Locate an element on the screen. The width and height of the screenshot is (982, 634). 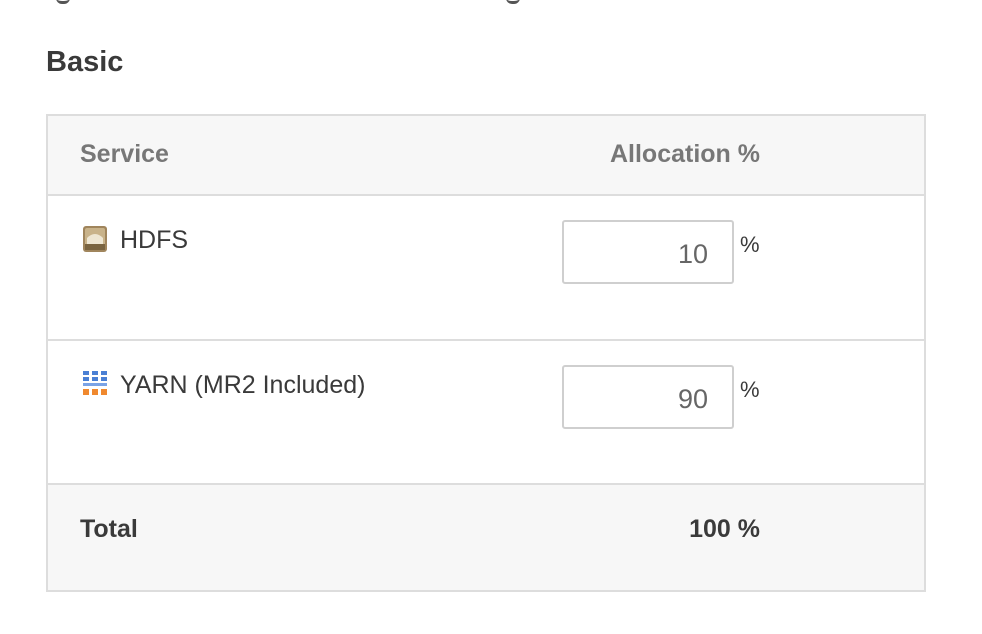
table-header: Service Allocation % is located at coordinates (486, 156).